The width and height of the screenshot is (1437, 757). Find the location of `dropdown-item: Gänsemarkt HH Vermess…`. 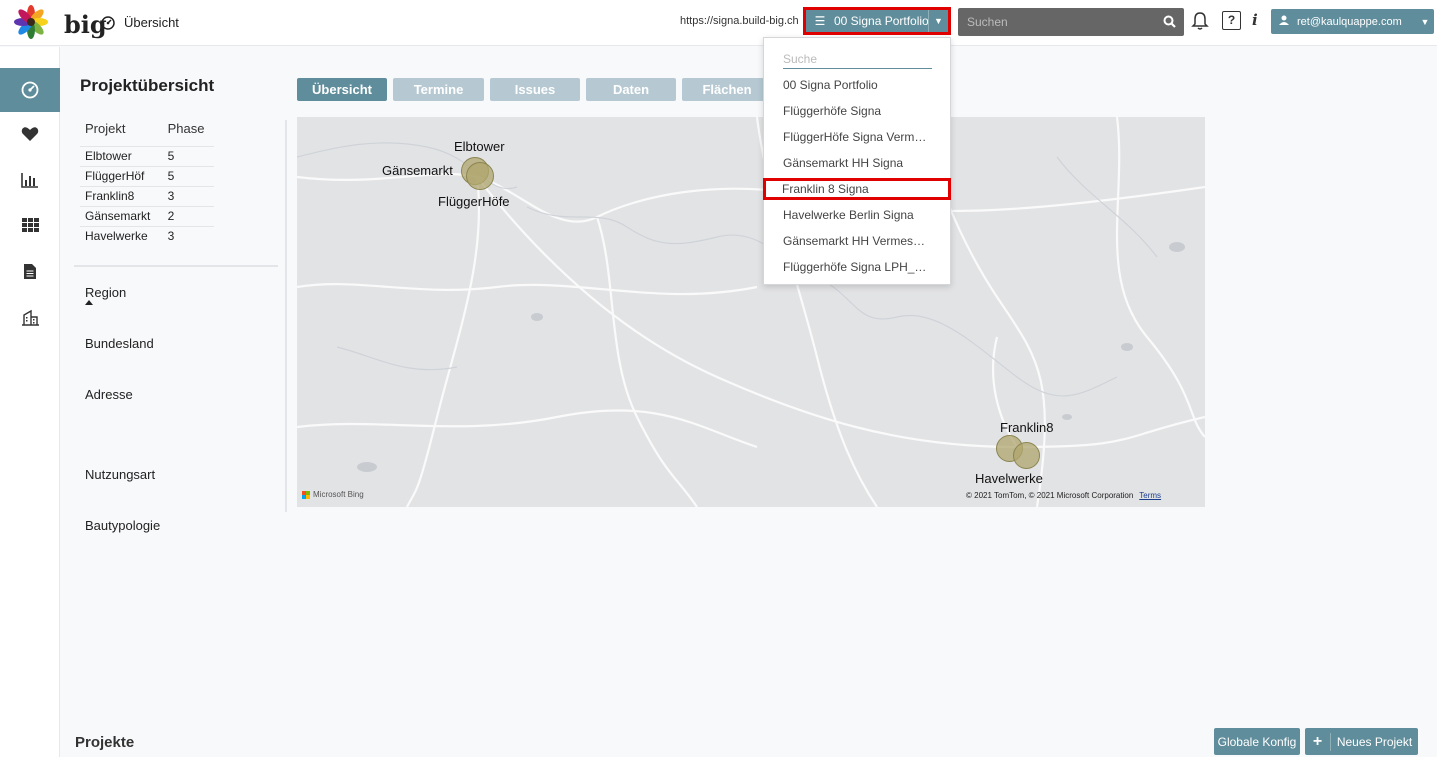

dropdown-item: Gänsemarkt HH Vermess… is located at coordinates (857, 241).